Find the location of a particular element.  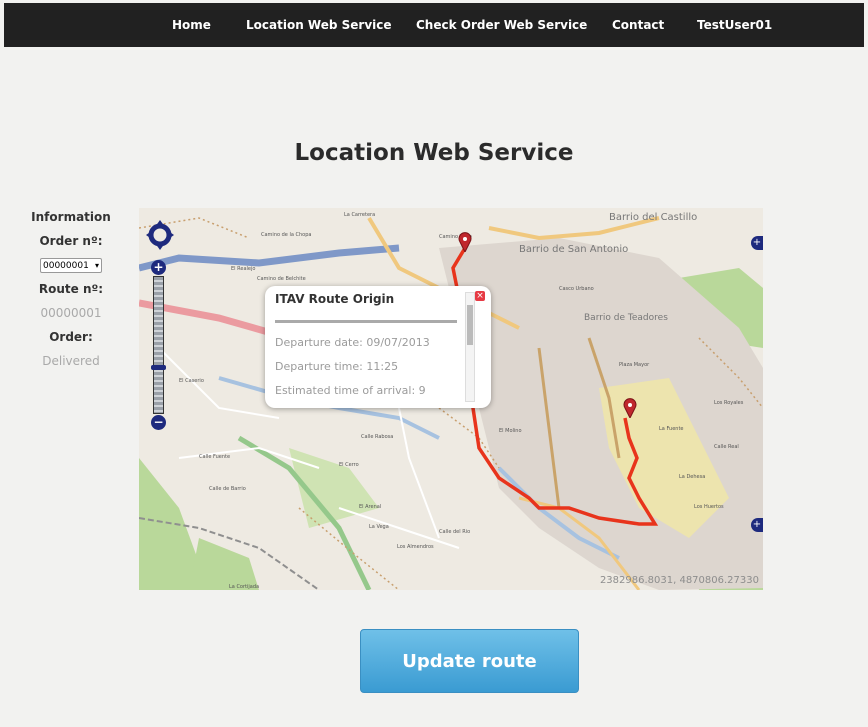

map-coordinates: 2382986.8031, 4870806.27330 is located at coordinates (679, 580).